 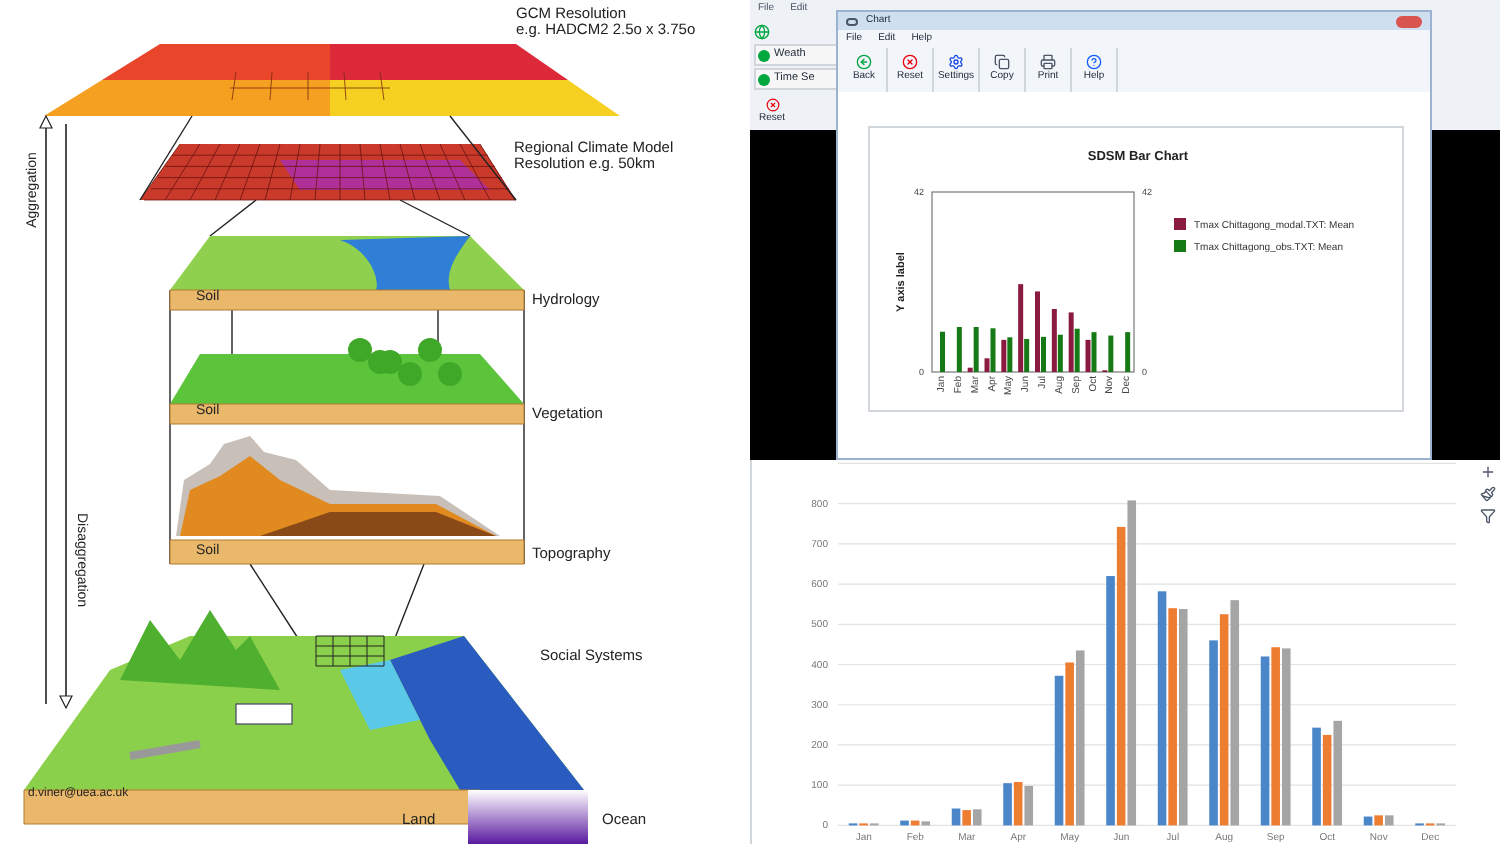 What do you see at coordinates (1409, 21) in the screenshot?
I see `close-button` at bounding box center [1409, 21].